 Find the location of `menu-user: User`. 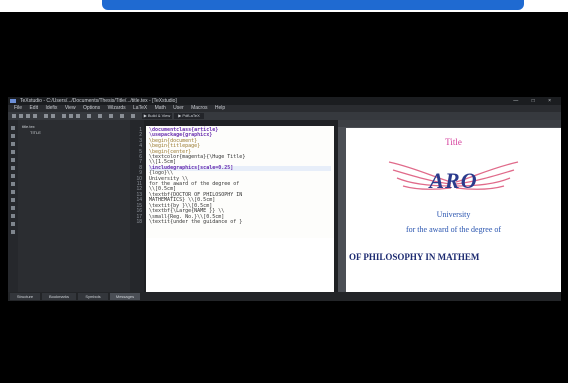

menu-user: User is located at coordinates (178, 108).